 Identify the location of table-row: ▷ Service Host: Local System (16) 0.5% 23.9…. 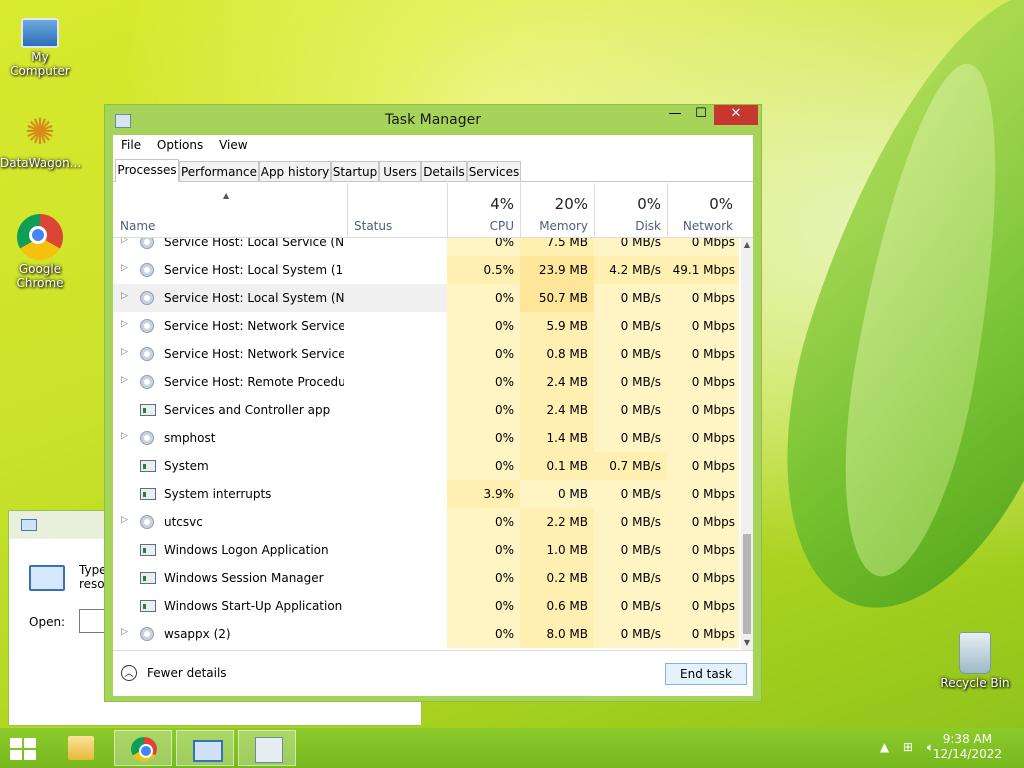
(426, 270).